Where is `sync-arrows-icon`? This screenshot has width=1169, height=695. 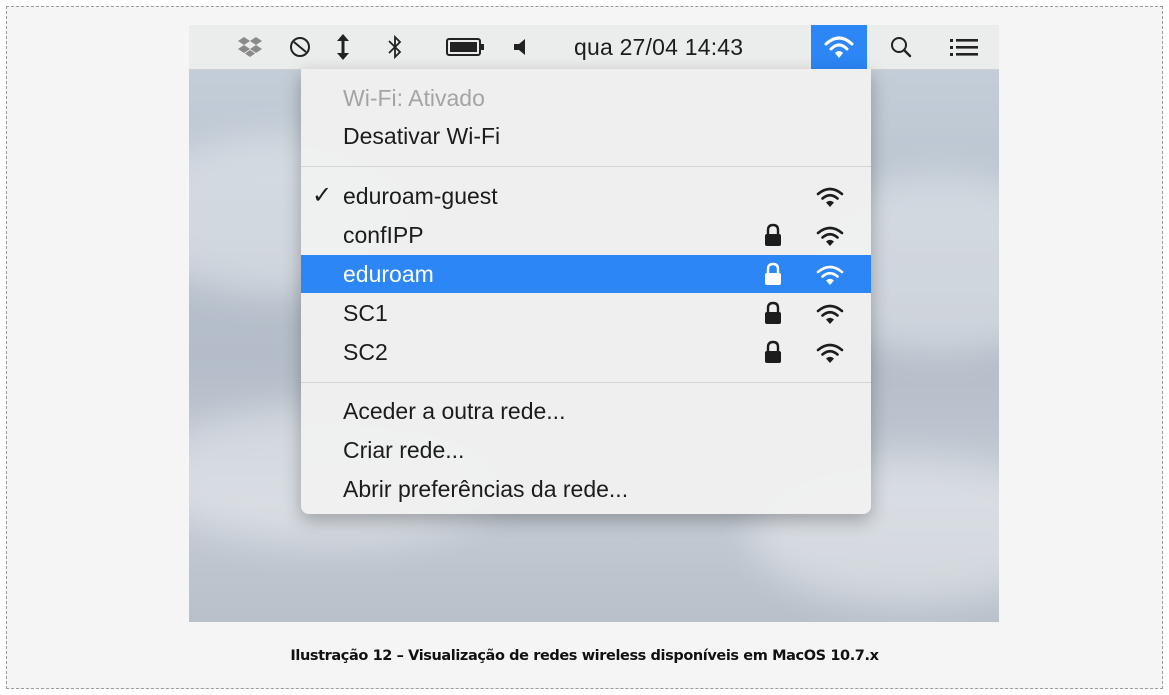 sync-arrows-icon is located at coordinates (343, 47).